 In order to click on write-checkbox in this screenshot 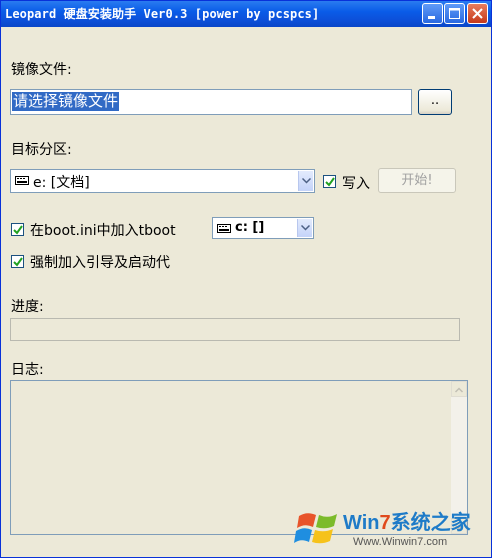, I will do `click(329, 181)`.